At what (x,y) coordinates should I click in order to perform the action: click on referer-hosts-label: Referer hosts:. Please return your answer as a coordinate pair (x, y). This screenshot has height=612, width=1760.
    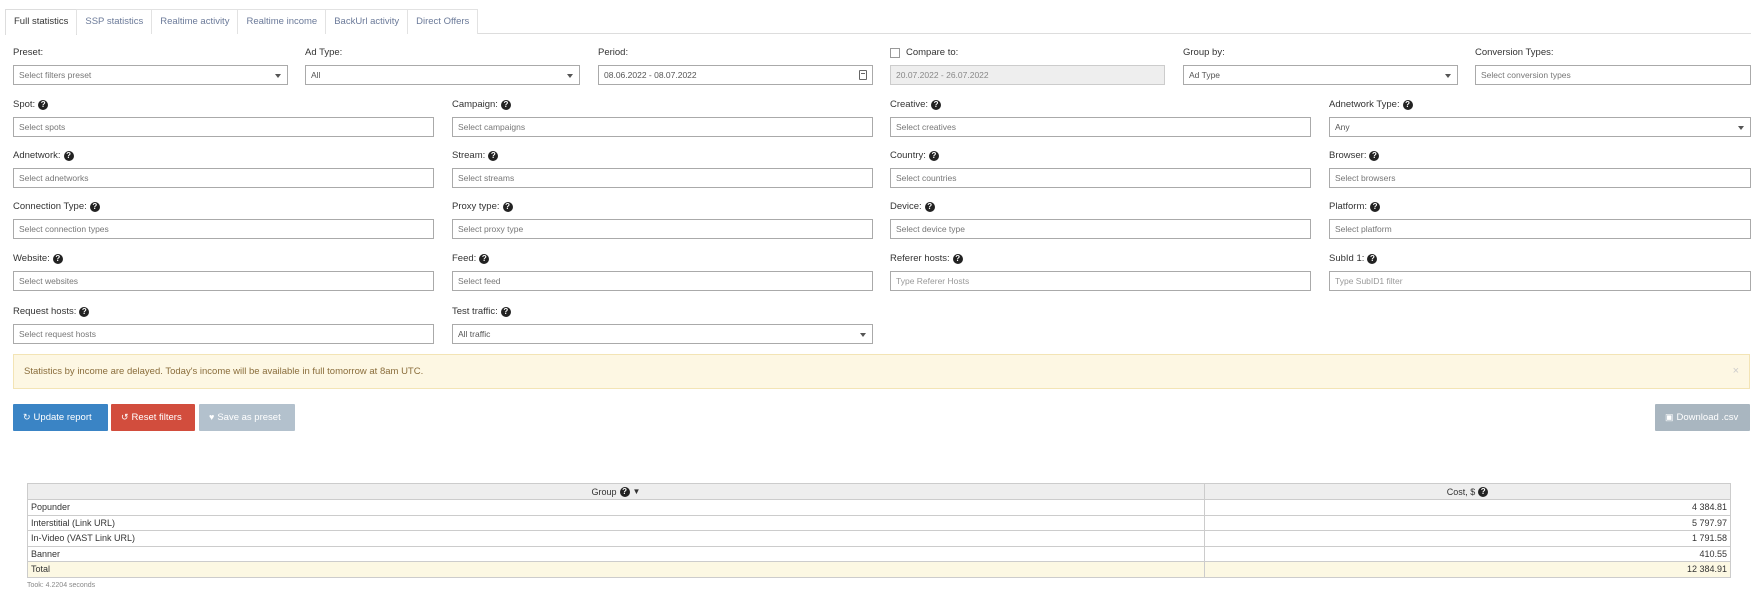
    Looking at the image, I should click on (920, 258).